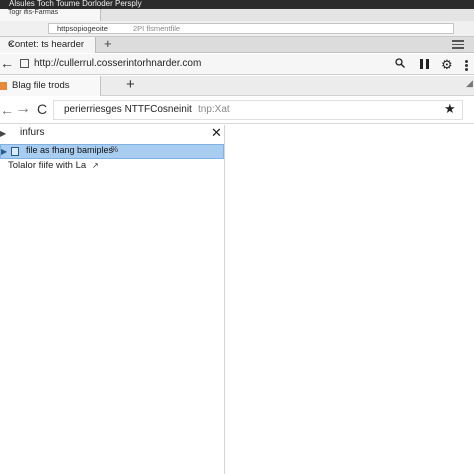  What do you see at coordinates (47, 165) in the screenshot?
I see `list-item-label: Tolalor fiife with La` at bounding box center [47, 165].